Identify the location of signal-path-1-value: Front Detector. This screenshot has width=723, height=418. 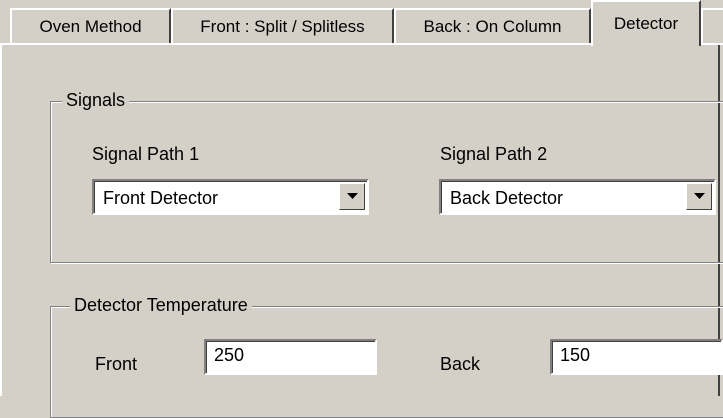
(161, 198).